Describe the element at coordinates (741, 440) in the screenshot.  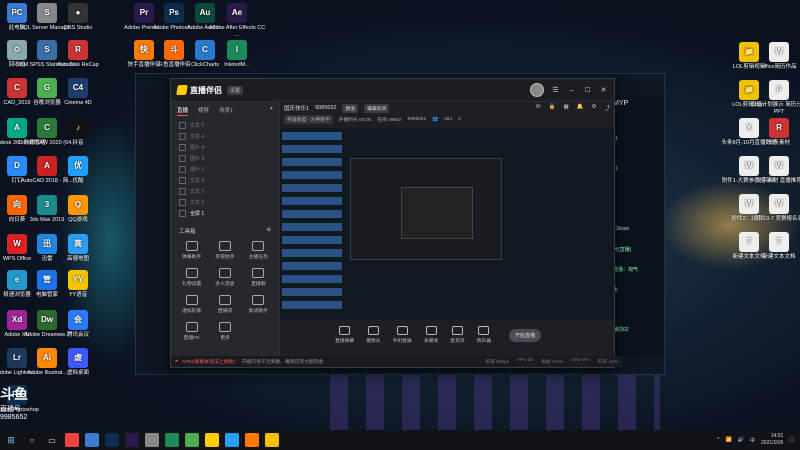
I see `volume-icon: 🔊` at that location.